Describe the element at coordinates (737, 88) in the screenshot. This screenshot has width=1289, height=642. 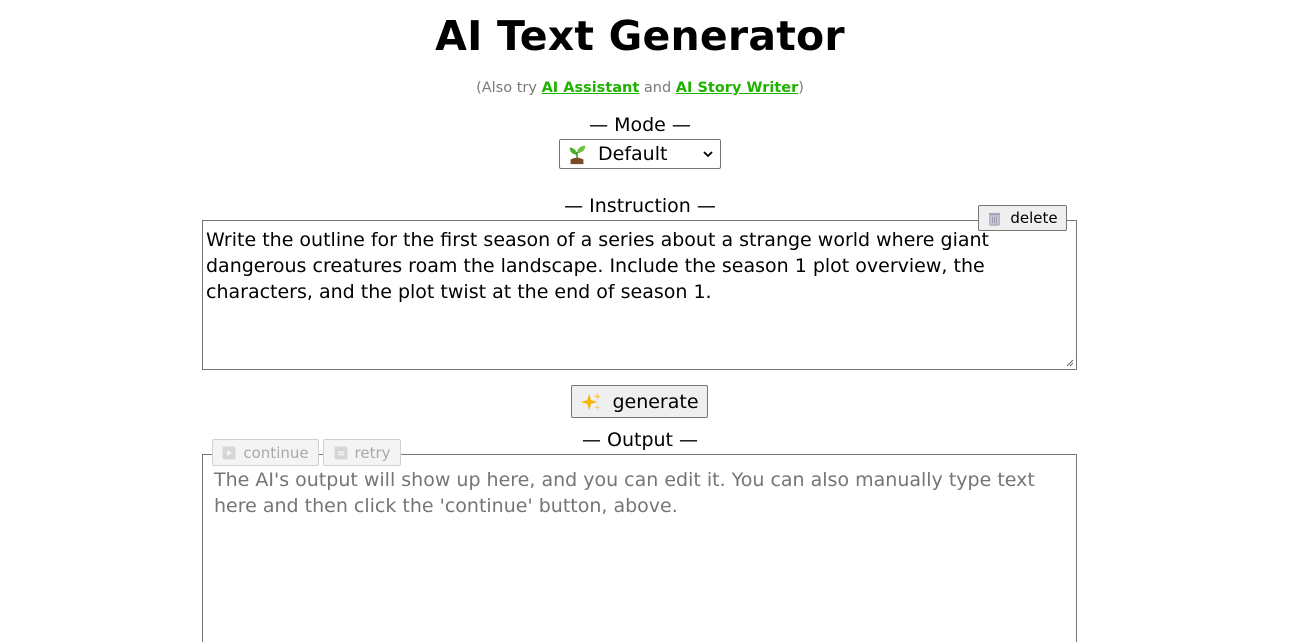
I see `ai-story-writer-link: AI Story Writer` at that location.